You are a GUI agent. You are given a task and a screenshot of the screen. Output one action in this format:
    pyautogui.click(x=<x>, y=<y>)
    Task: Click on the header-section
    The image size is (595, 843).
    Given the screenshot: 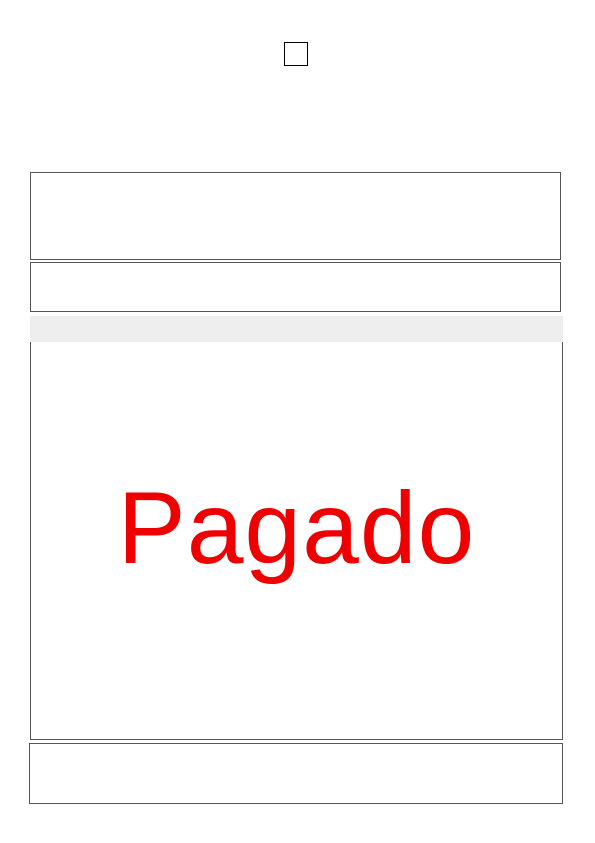 What is the action you would take?
    pyautogui.click(x=295, y=216)
    